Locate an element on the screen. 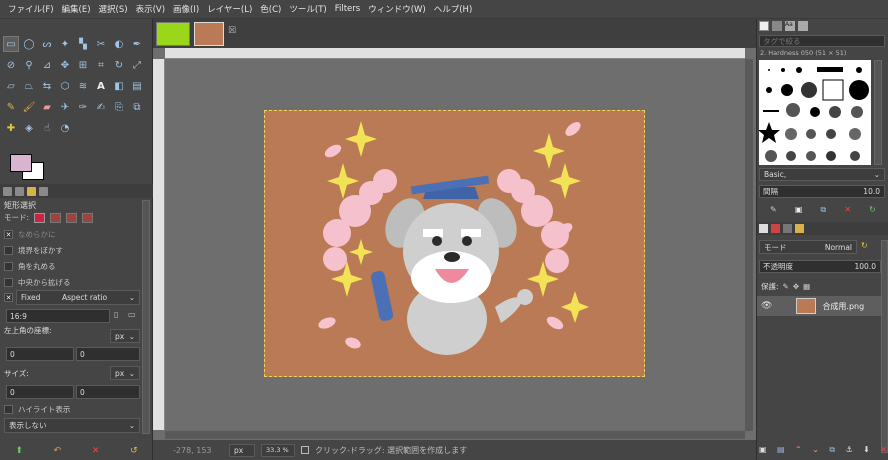 This screenshot has width=888, height=460. aspect-ratio-input: 16:9 is located at coordinates (58, 316).